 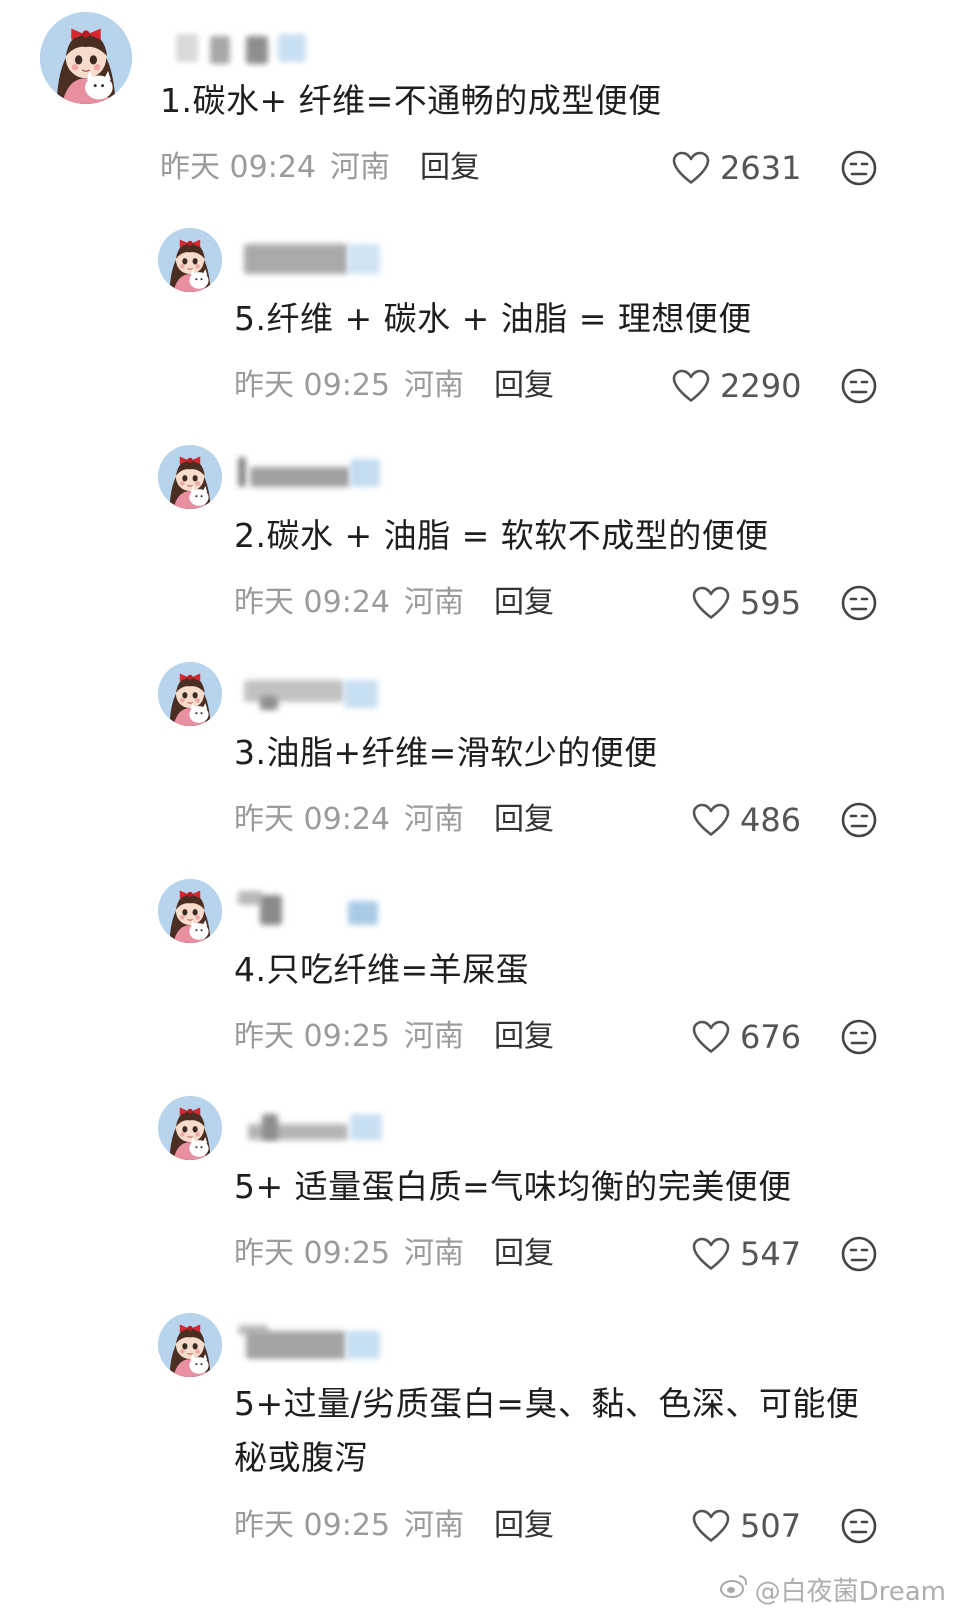 I want to click on like-button: 676, so click(x=746, y=1037).